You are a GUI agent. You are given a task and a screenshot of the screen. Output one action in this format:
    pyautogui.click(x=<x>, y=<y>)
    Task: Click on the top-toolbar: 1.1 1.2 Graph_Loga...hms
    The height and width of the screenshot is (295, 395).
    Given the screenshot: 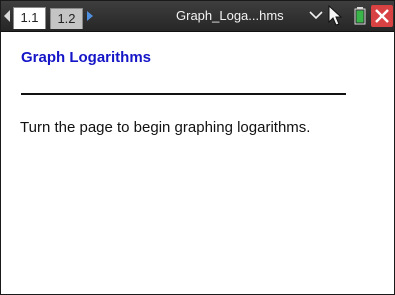 What is the action you would take?
    pyautogui.click(x=197, y=16)
    